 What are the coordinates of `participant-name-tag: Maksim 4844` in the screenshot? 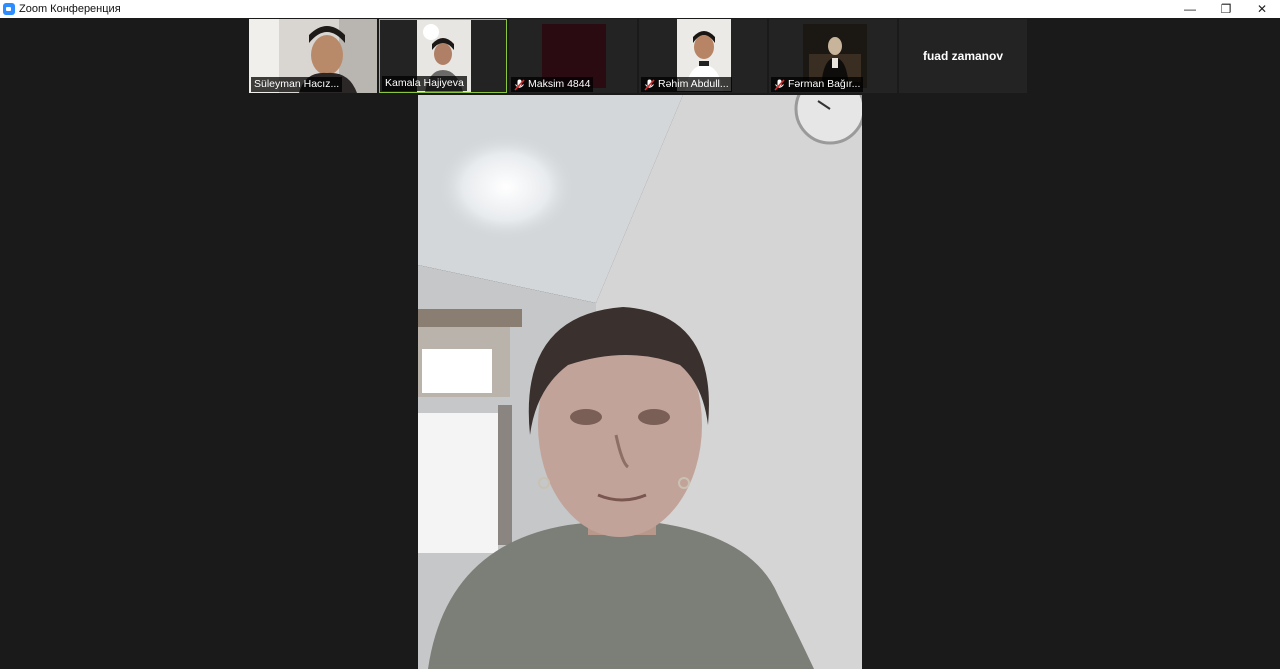 It's located at (552, 84).